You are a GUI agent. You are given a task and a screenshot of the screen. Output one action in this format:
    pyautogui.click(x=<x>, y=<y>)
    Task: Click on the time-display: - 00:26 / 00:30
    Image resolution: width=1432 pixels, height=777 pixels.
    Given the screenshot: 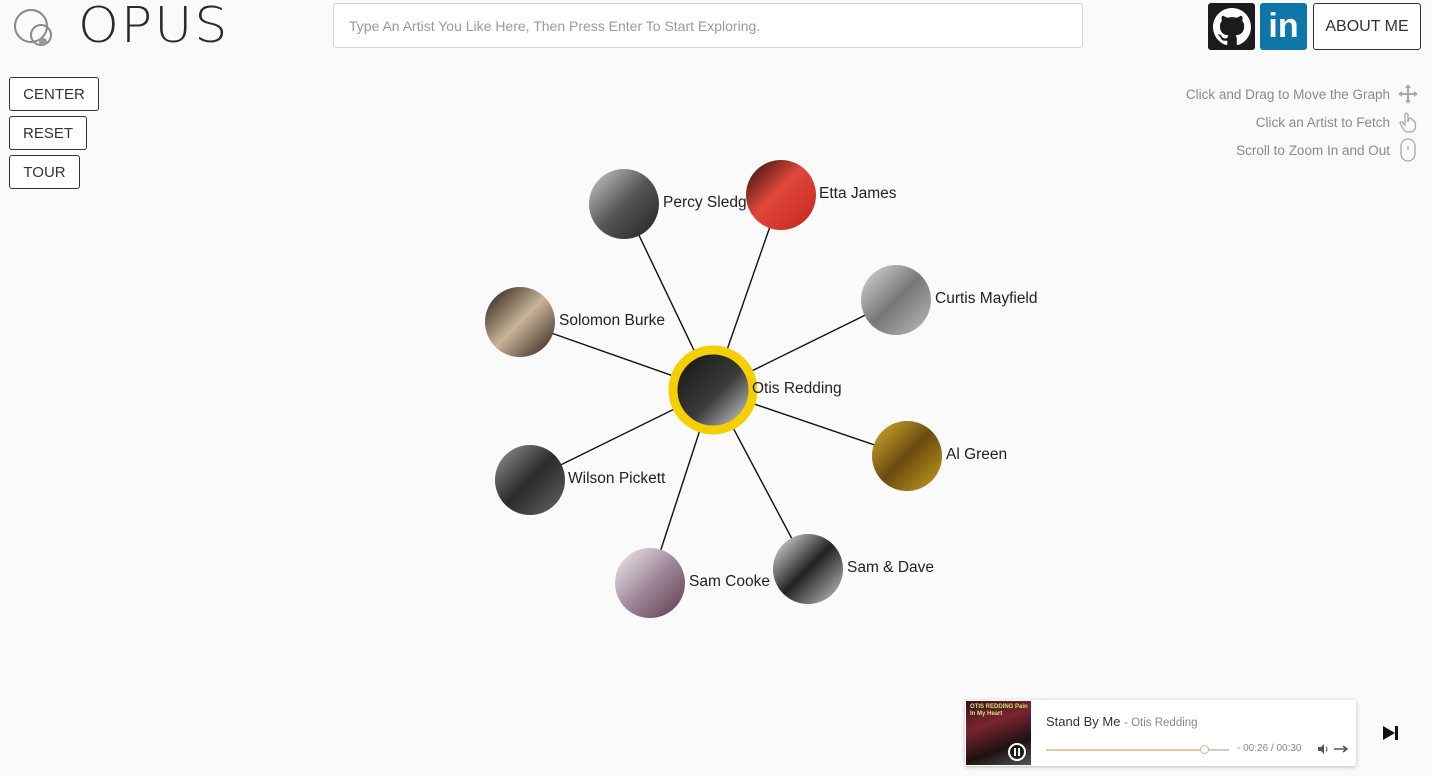 What is the action you would take?
    pyautogui.click(x=1269, y=748)
    